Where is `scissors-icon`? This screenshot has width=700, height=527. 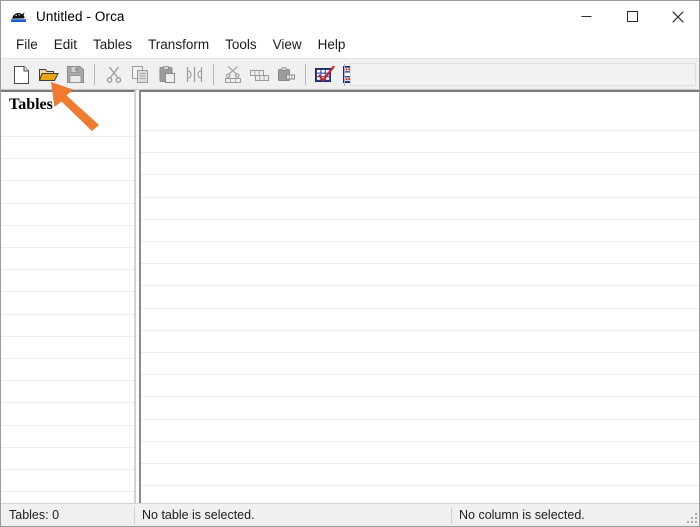 scissors-icon is located at coordinates (114, 74).